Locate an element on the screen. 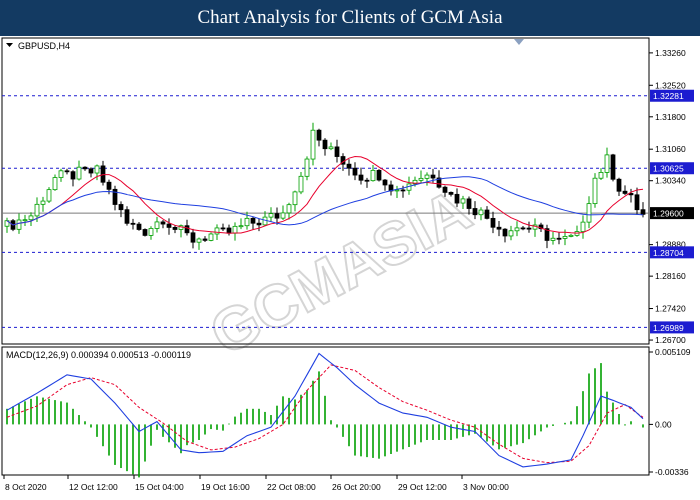 Image resolution: width=700 pixels, height=500 pixels. chart-shift-marker is located at coordinates (519, 42).